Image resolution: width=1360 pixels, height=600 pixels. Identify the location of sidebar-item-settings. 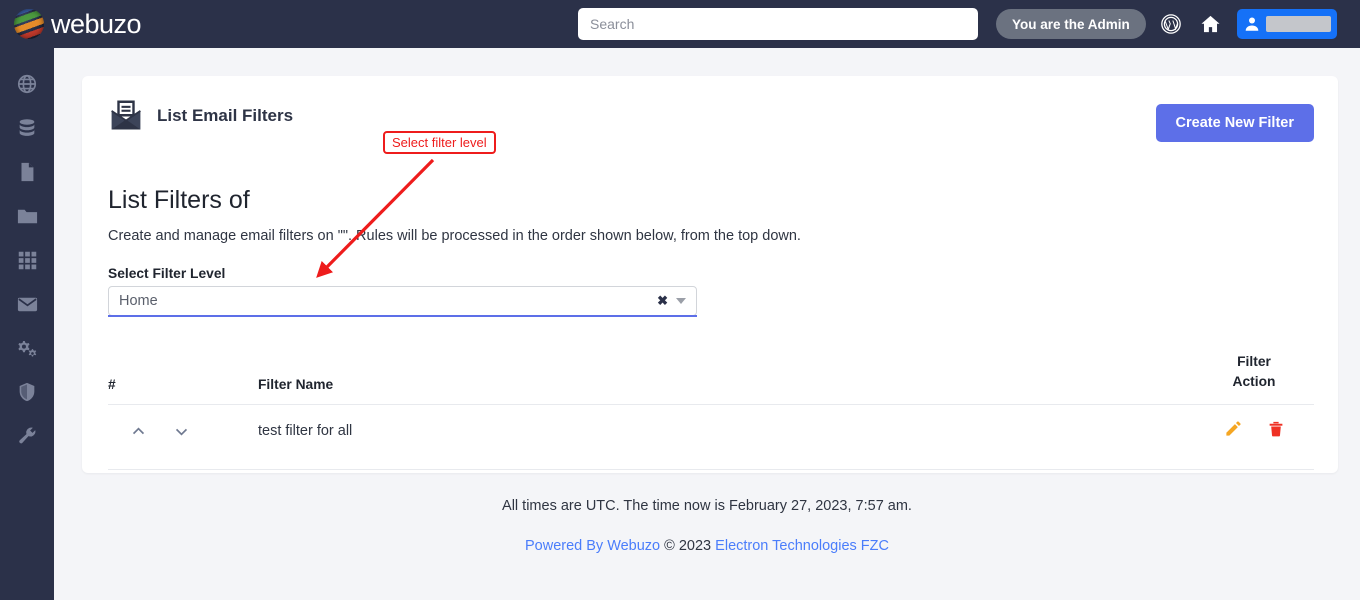
(27, 348).